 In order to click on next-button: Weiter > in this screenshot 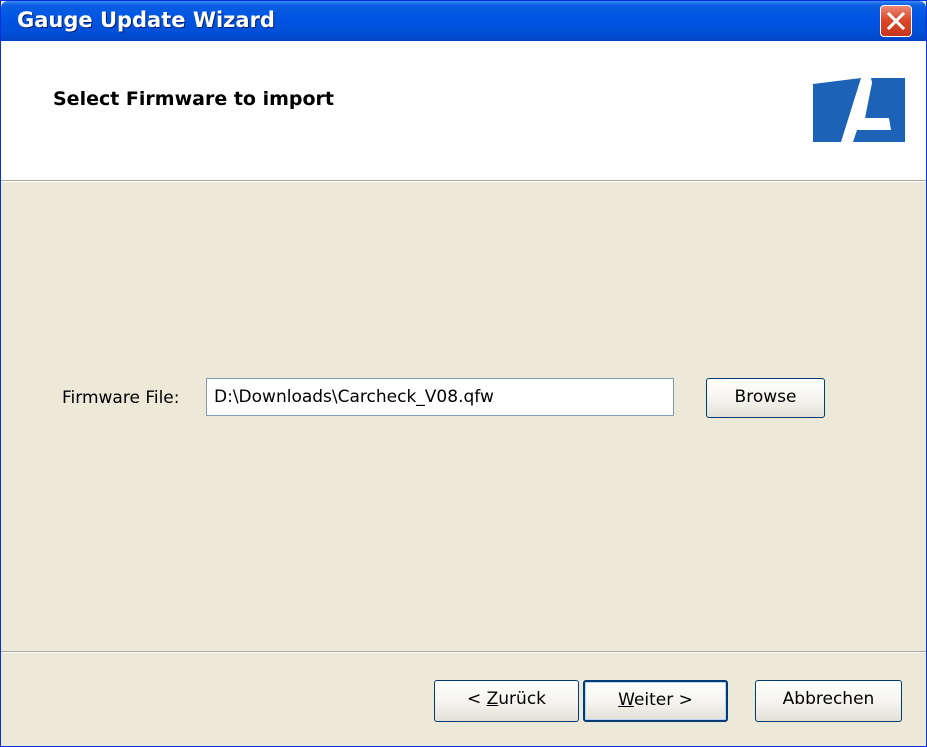, I will do `click(655, 701)`.